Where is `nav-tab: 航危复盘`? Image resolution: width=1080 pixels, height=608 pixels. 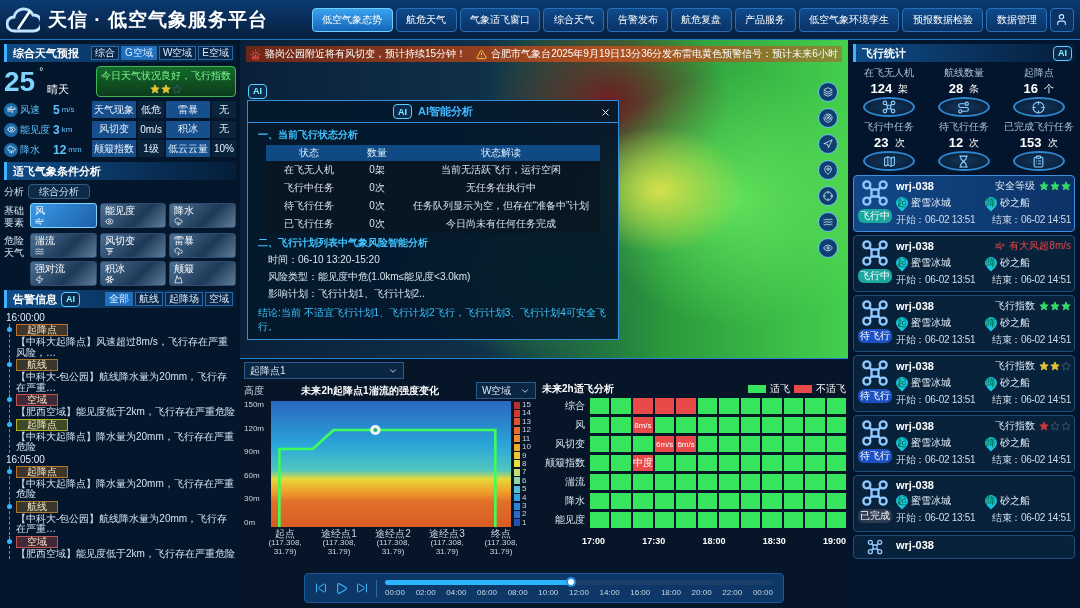
nav-tab: 航危复盘 is located at coordinates (701, 19).